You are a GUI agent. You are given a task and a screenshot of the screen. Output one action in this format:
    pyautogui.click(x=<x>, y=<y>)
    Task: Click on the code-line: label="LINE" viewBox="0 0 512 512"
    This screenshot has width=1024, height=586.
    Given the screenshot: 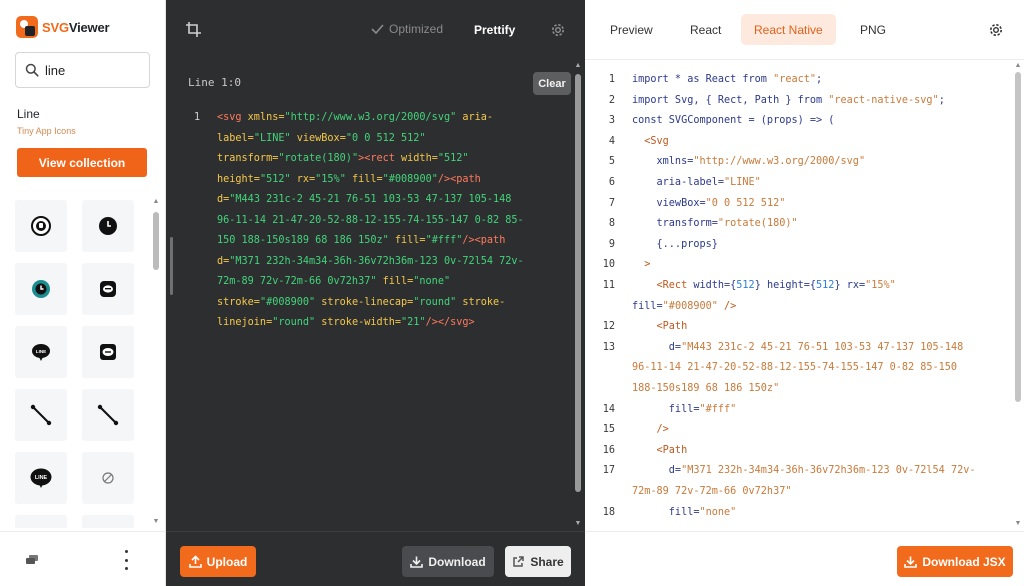 What is the action you would take?
    pyautogui.click(x=389, y=139)
    